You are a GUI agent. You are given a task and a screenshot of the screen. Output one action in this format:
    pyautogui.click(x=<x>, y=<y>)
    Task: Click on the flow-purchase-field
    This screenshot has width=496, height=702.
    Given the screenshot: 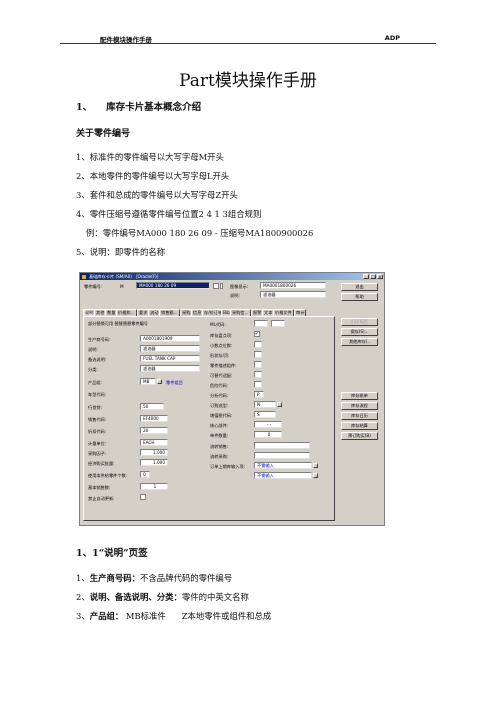 What is the action you would take?
    pyautogui.click(x=282, y=455)
    